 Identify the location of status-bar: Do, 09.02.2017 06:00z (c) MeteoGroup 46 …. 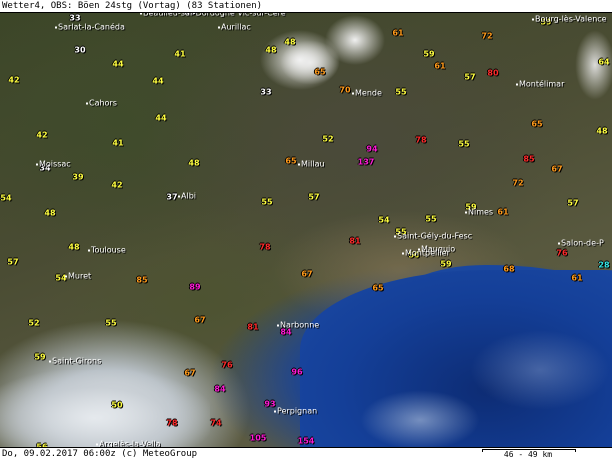
(306, 453).